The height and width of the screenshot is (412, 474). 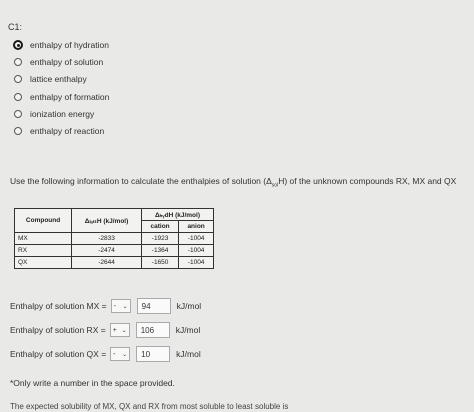 What do you see at coordinates (67, 62) in the screenshot?
I see `option-label: enthalpy of solution` at bounding box center [67, 62].